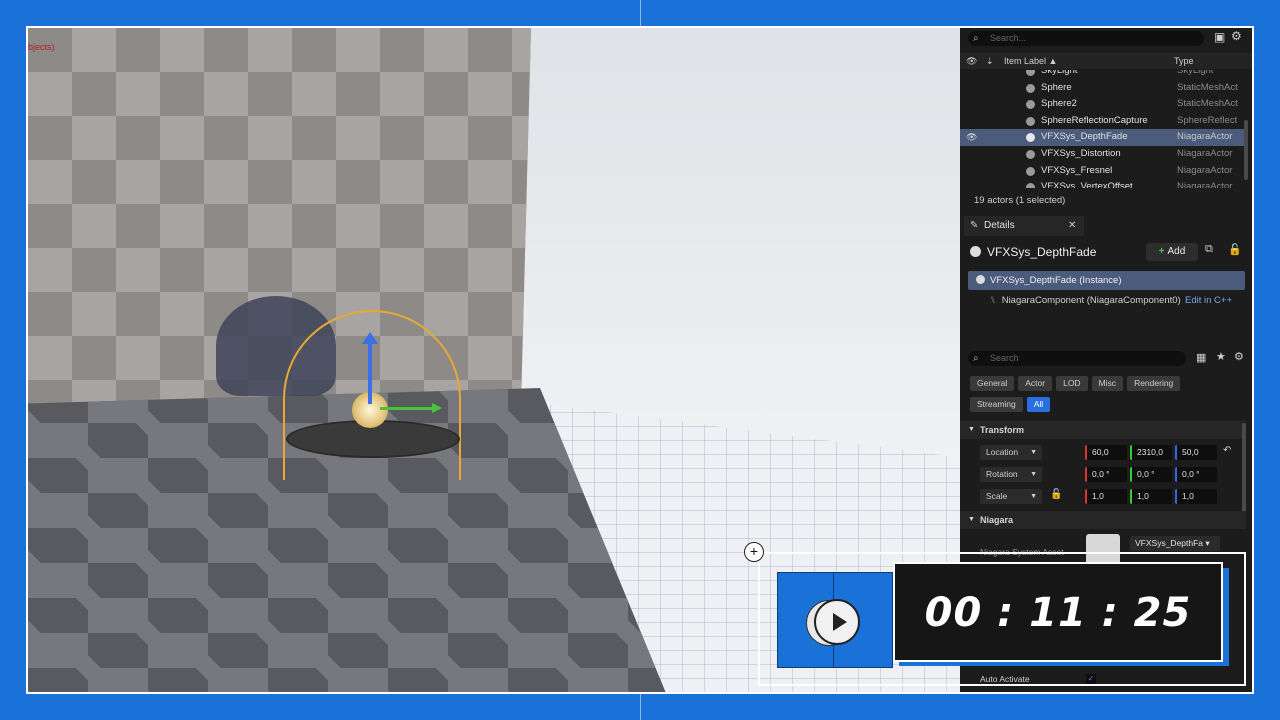 This screenshot has width=1280, height=720. What do you see at coordinates (971, 61) in the screenshot?
I see `visibility-header-icon: 👁` at bounding box center [971, 61].